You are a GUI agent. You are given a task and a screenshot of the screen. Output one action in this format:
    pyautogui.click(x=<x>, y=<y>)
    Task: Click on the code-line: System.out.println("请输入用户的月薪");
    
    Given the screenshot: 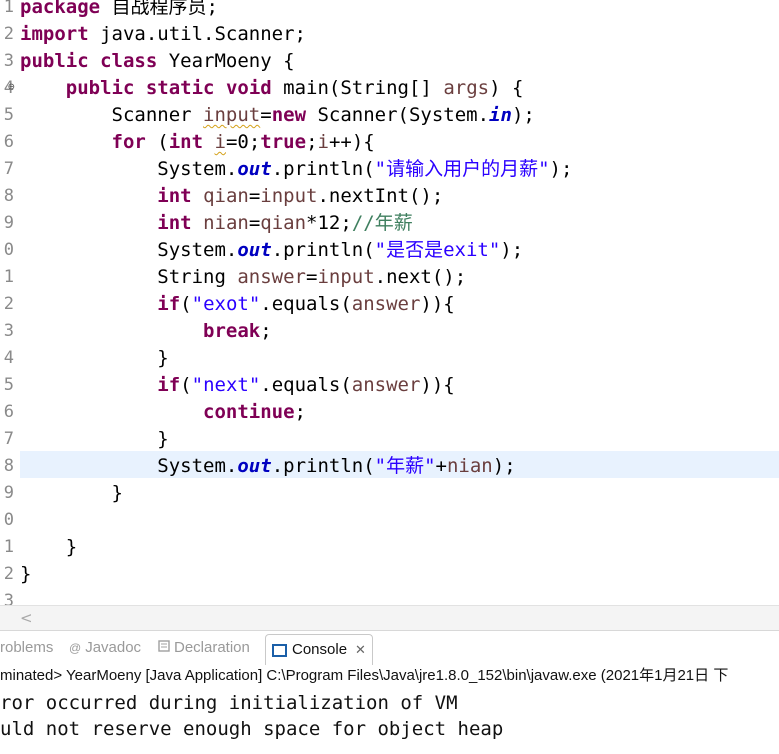 What is the action you would take?
    pyautogui.click(x=296, y=169)
    